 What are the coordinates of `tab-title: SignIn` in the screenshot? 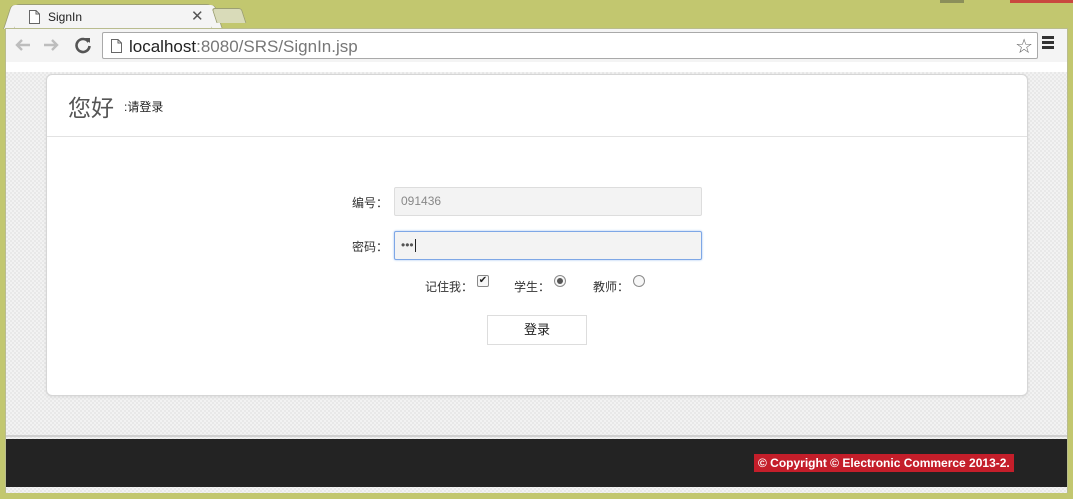 It's located at (65, 17).